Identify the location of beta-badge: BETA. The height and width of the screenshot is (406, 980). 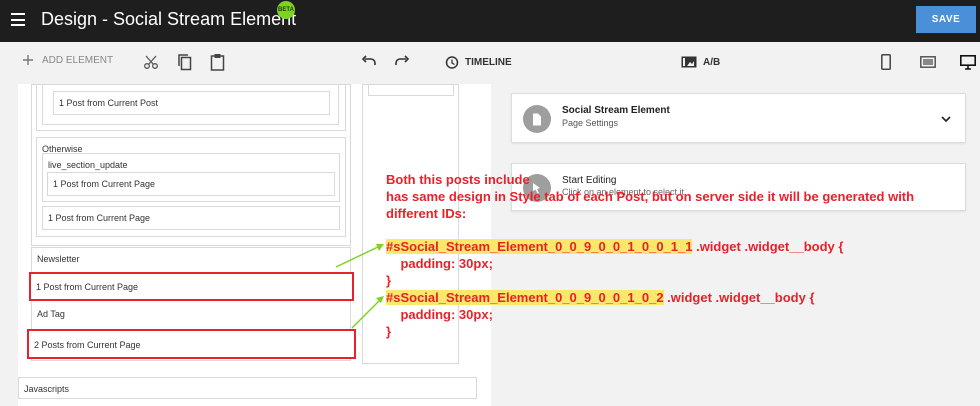
(286, 10).